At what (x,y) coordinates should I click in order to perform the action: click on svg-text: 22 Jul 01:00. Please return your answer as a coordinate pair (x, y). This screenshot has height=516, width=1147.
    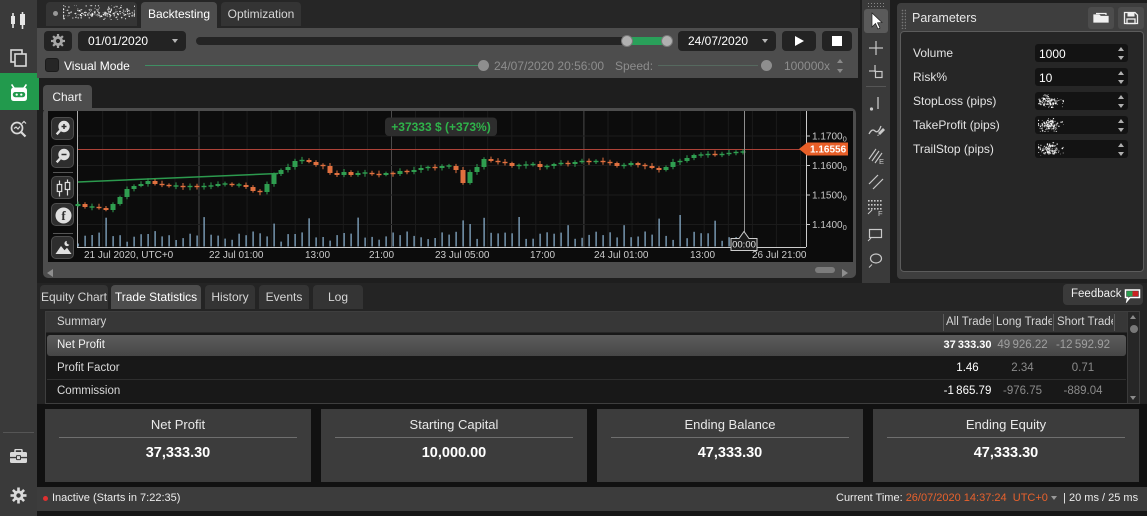
    Looking at the image, I should click on (236, 255).